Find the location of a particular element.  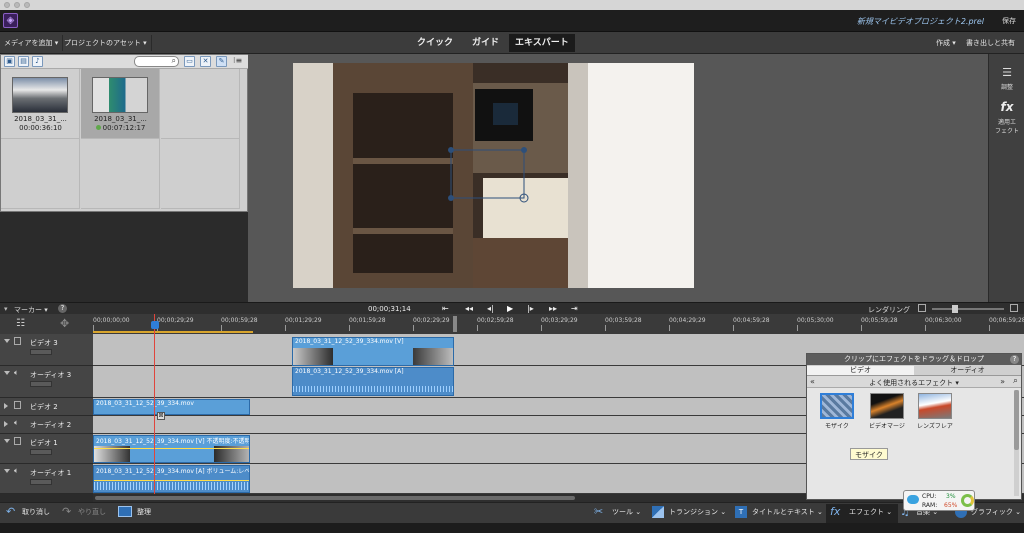

effects-button: エフェクト ⌄ is located at coordinates (870, 512).